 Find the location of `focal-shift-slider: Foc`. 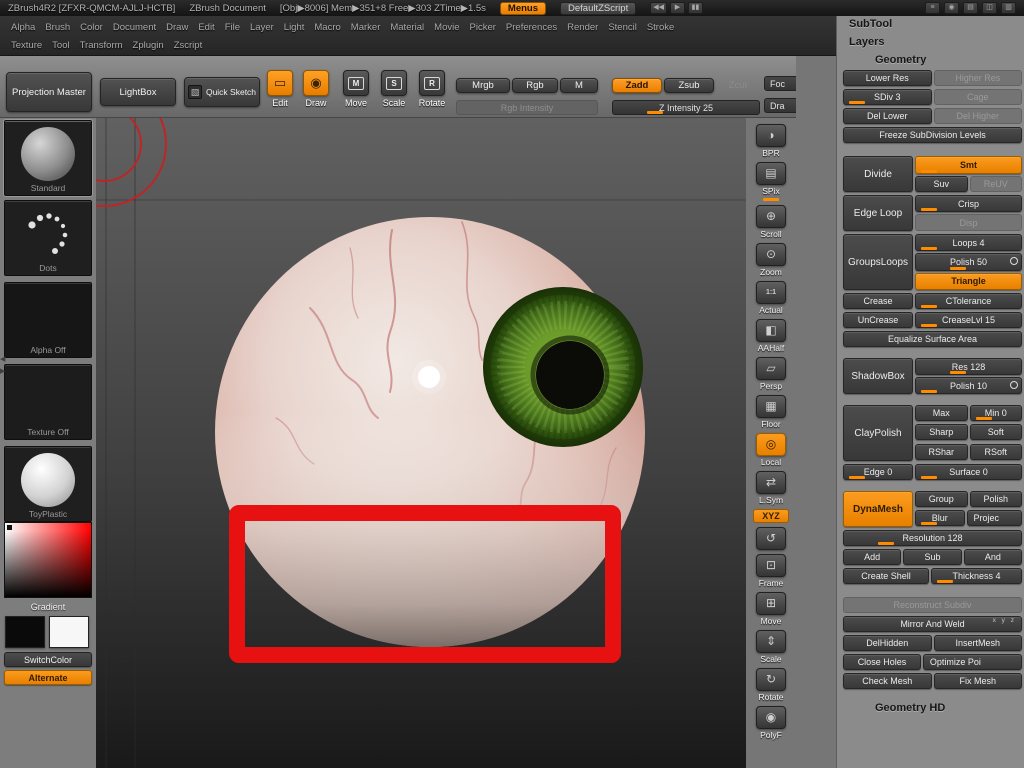

focal-shift-slider: Foc is located at coordinates (780, 83).